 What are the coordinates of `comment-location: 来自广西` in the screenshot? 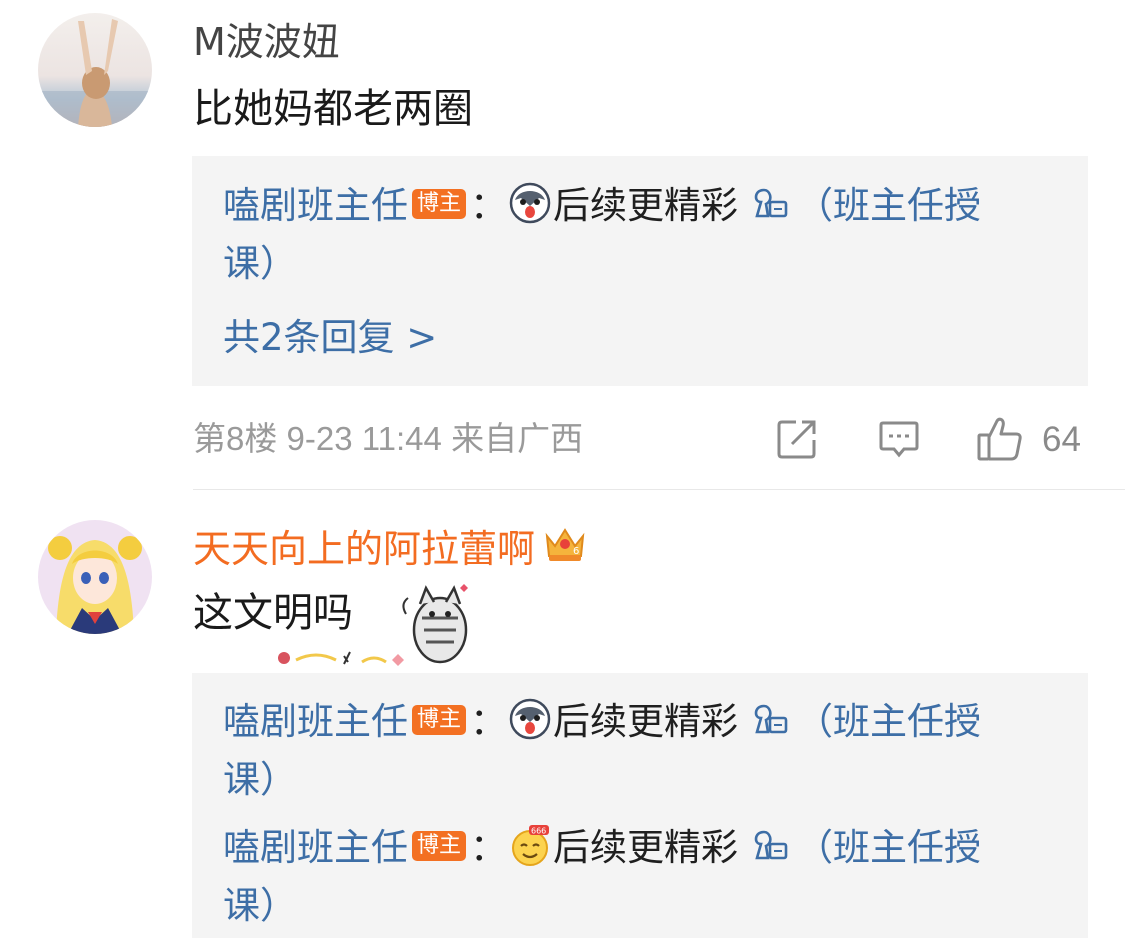 It's located at (517, 438).